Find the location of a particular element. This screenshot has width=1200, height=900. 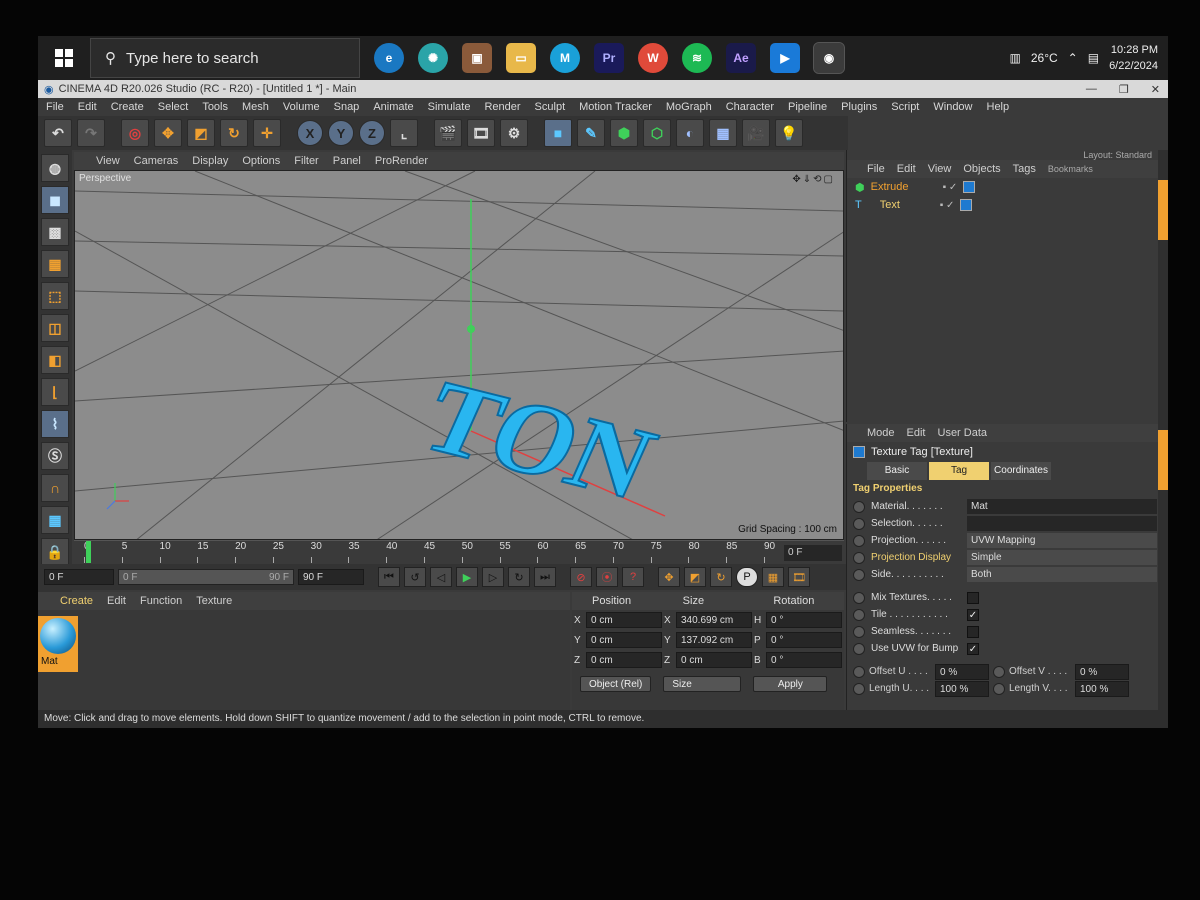

y-axis-lock: Y is located at coordinates (341, 133).